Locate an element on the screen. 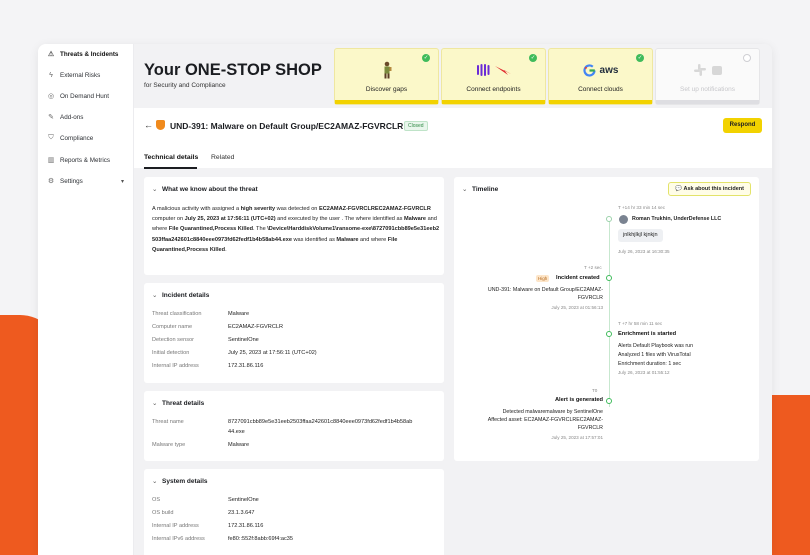 This screenshot has width=810, height=555. ask-about-incident-button: 💬 Ask about this incident is located at coordinates (709, 189).